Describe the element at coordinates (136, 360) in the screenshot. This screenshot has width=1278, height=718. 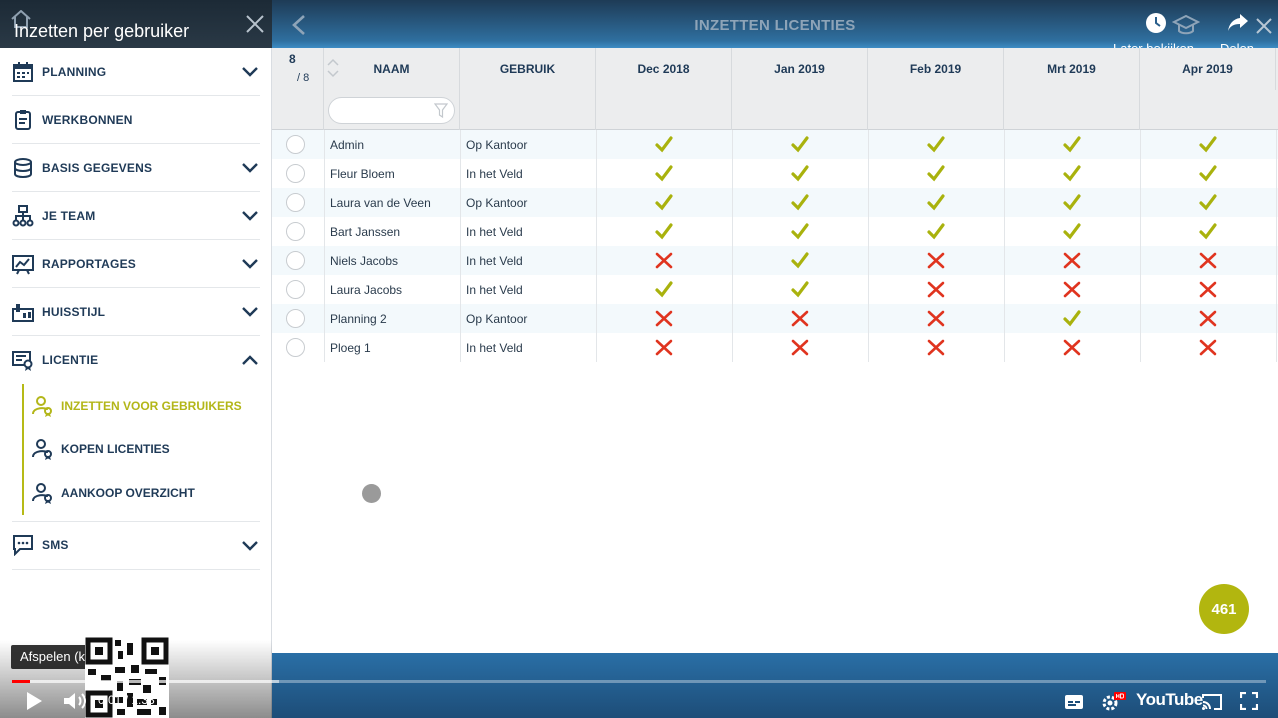
I see `sidebar-item-licentie: LICENTIE` at that location.